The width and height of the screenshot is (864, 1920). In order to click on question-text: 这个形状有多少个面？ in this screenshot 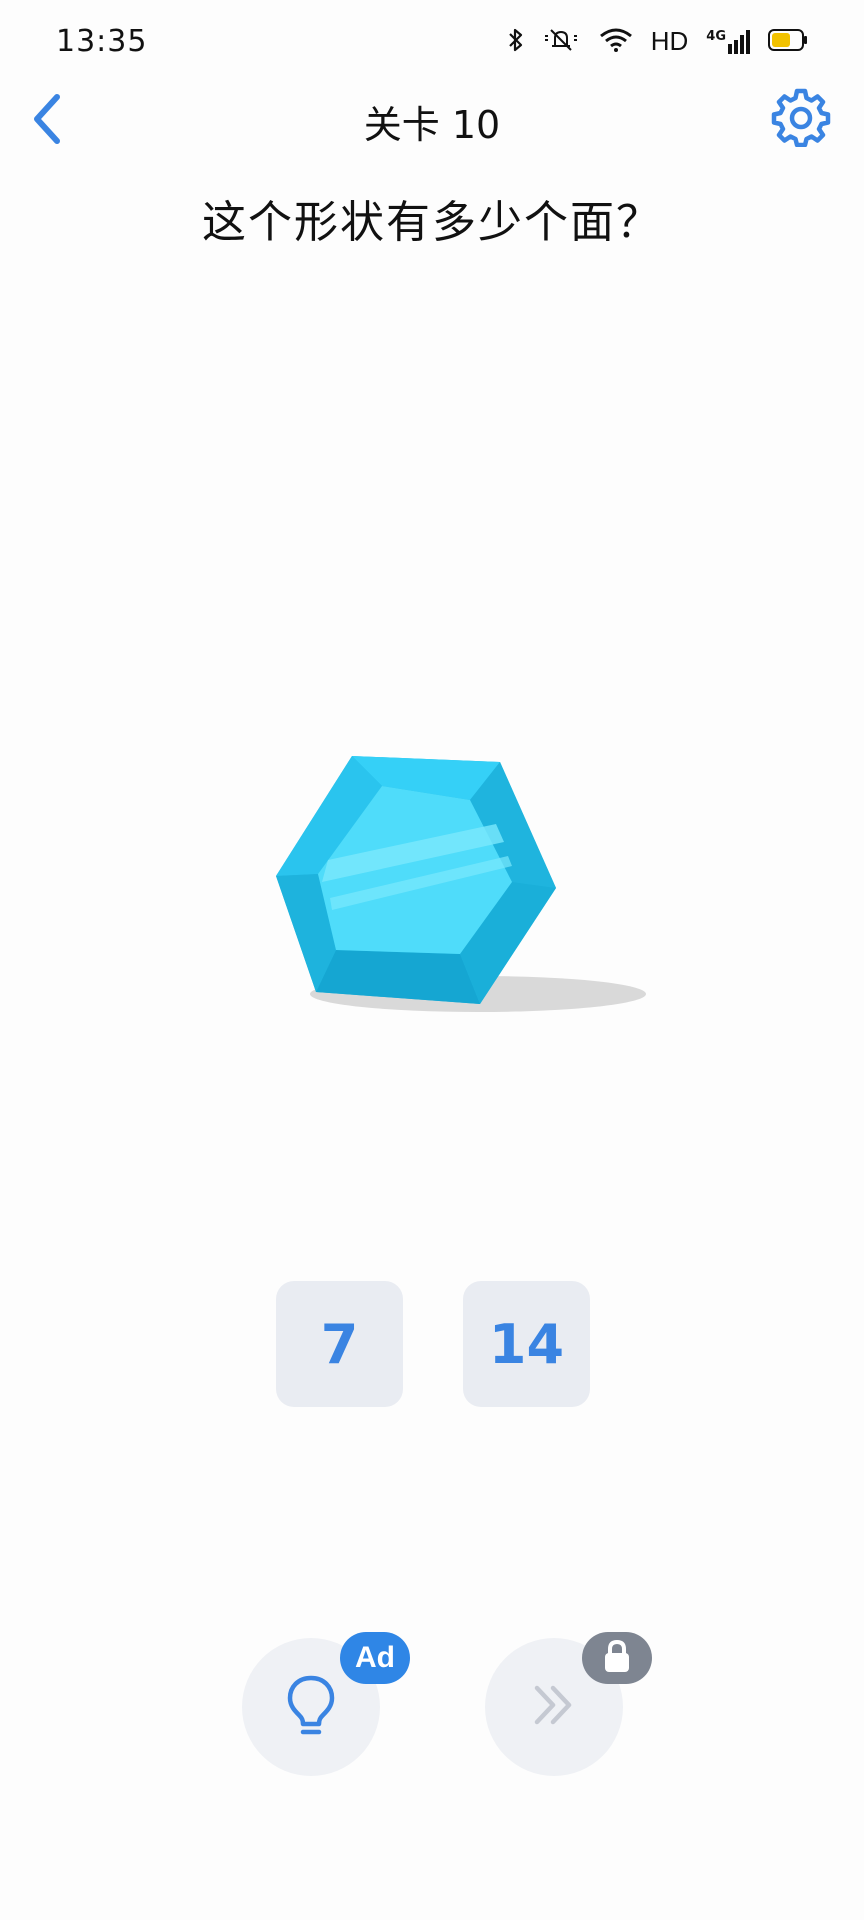, I will do `click(432, 222)`.